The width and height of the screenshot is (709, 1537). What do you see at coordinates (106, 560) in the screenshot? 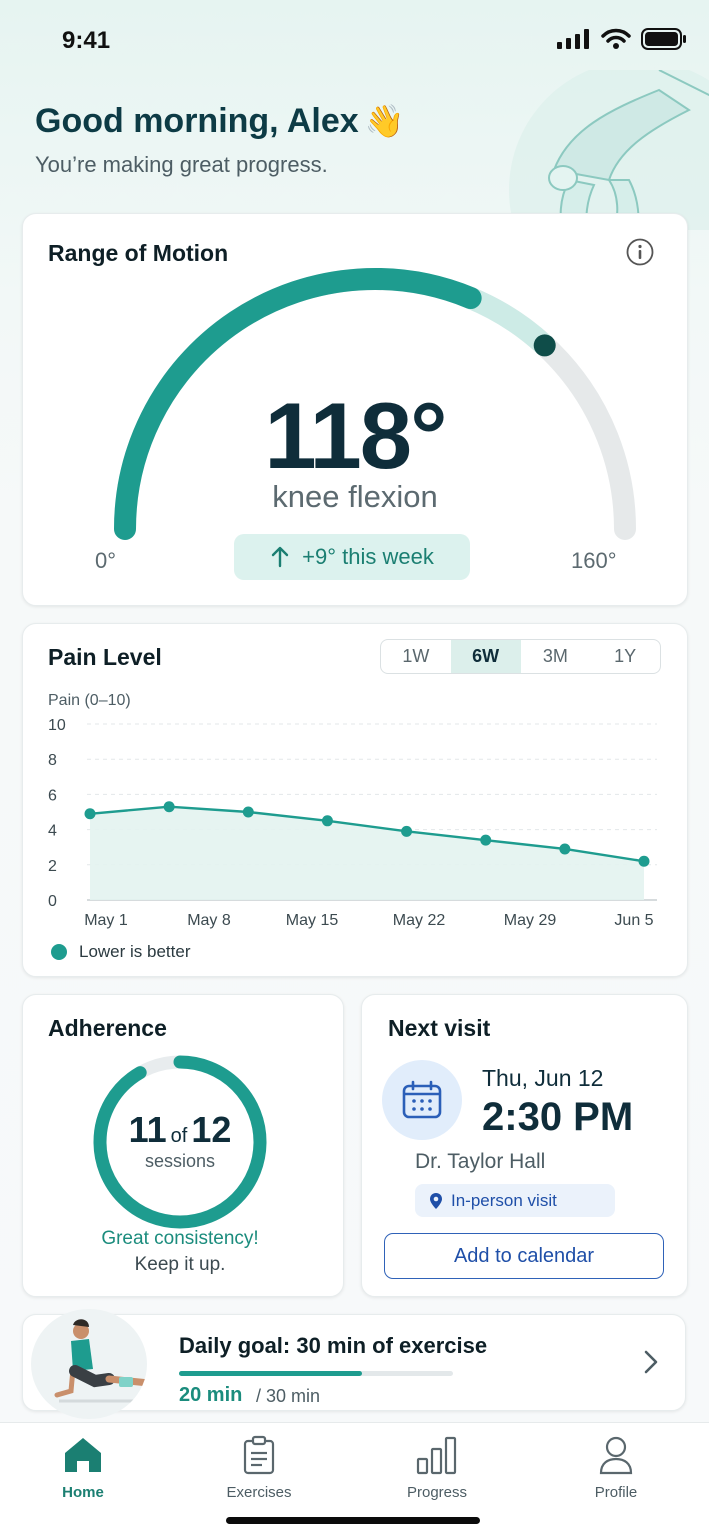
I see `gauge-min-label: 0°` at bounding box center [106, 560].